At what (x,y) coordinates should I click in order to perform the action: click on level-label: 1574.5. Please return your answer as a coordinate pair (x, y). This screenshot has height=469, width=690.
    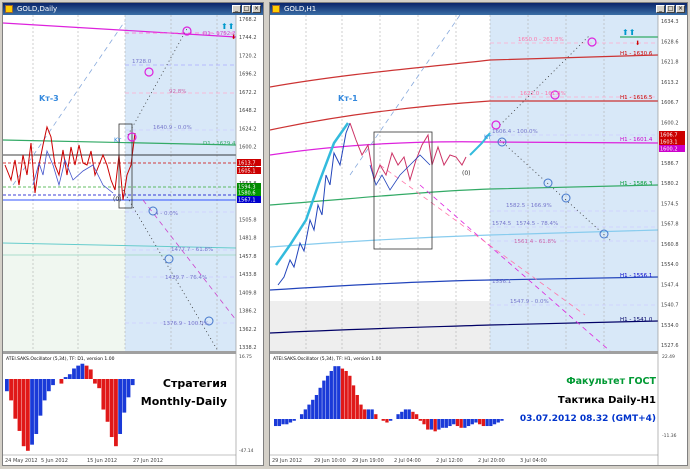
    Looking at the image, I should click on (502, 224).